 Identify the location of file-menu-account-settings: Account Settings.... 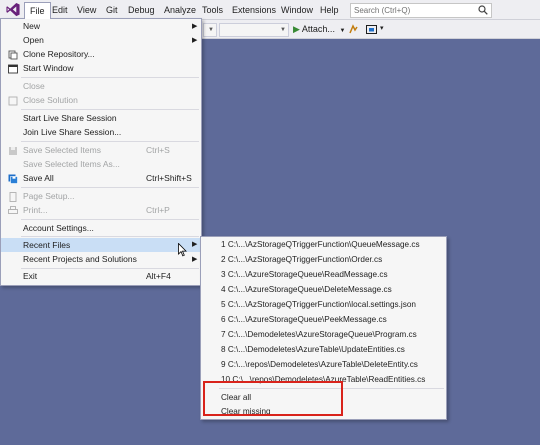
(101, 228).